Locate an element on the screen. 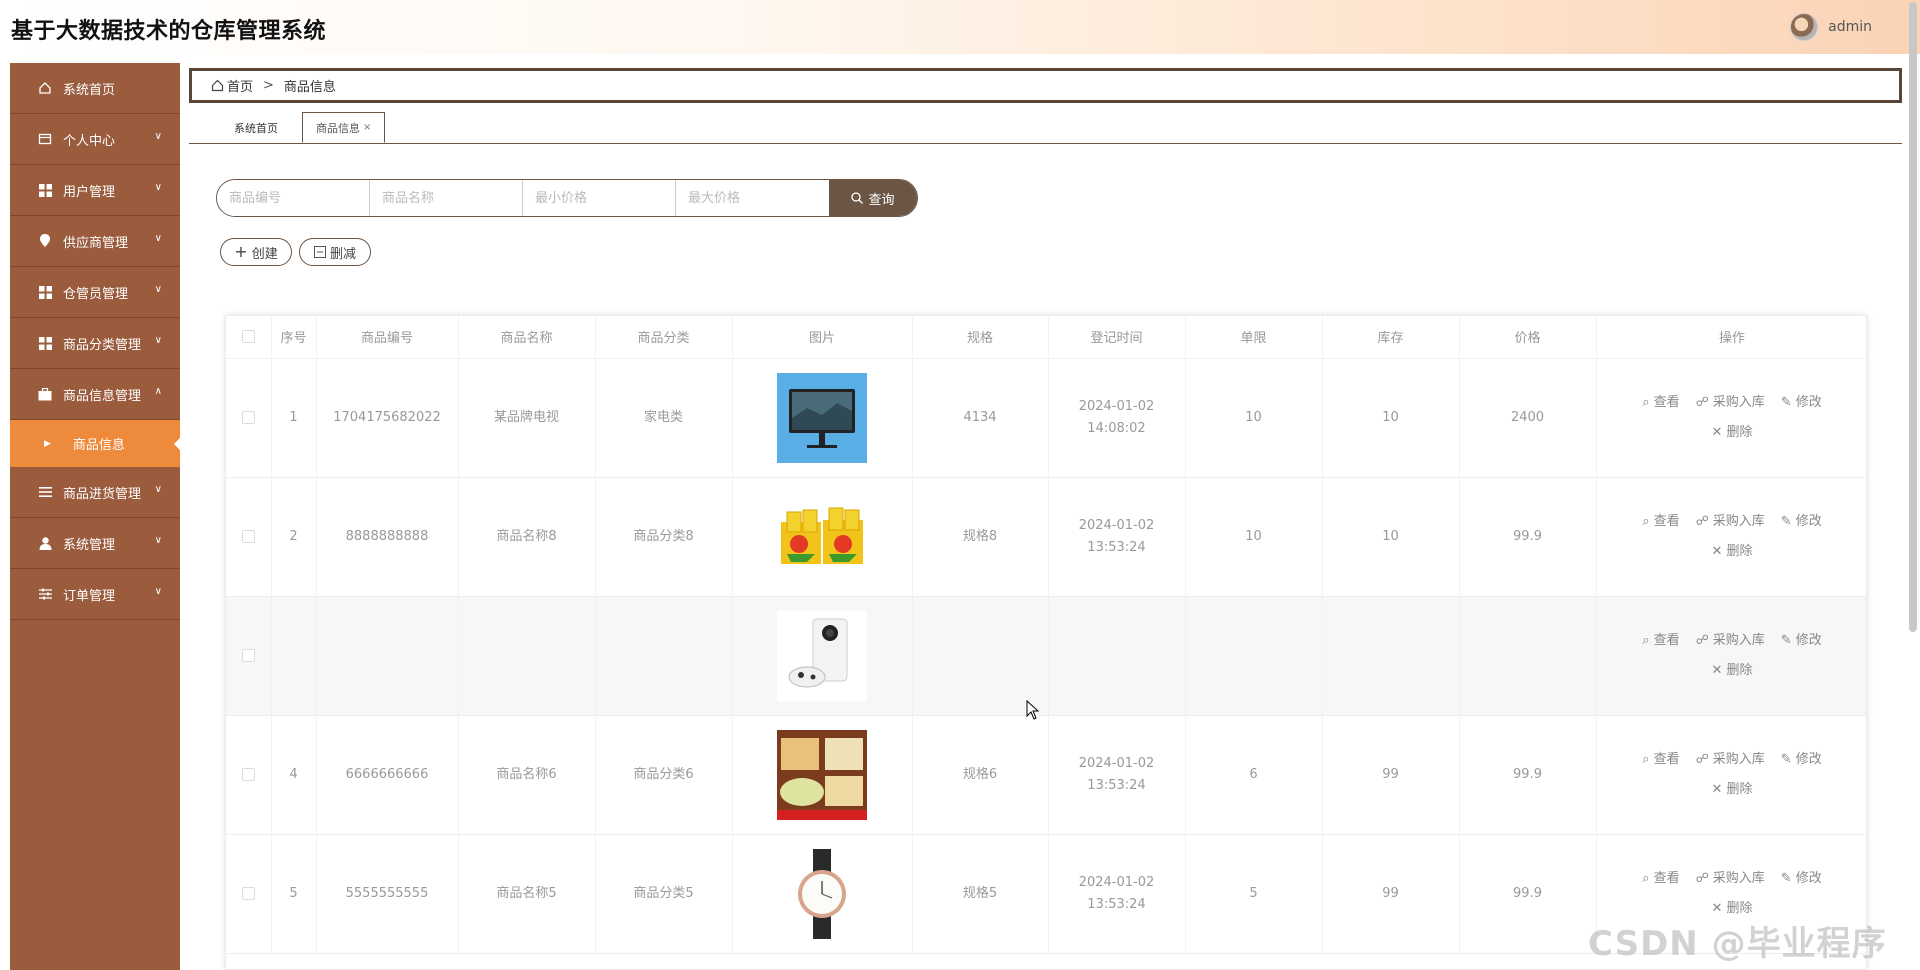 The height and width of the screenshot is (970, 1920). sidebar-item-suppliers: 供应商管理 ∨ is located at coordinates (95, 241).